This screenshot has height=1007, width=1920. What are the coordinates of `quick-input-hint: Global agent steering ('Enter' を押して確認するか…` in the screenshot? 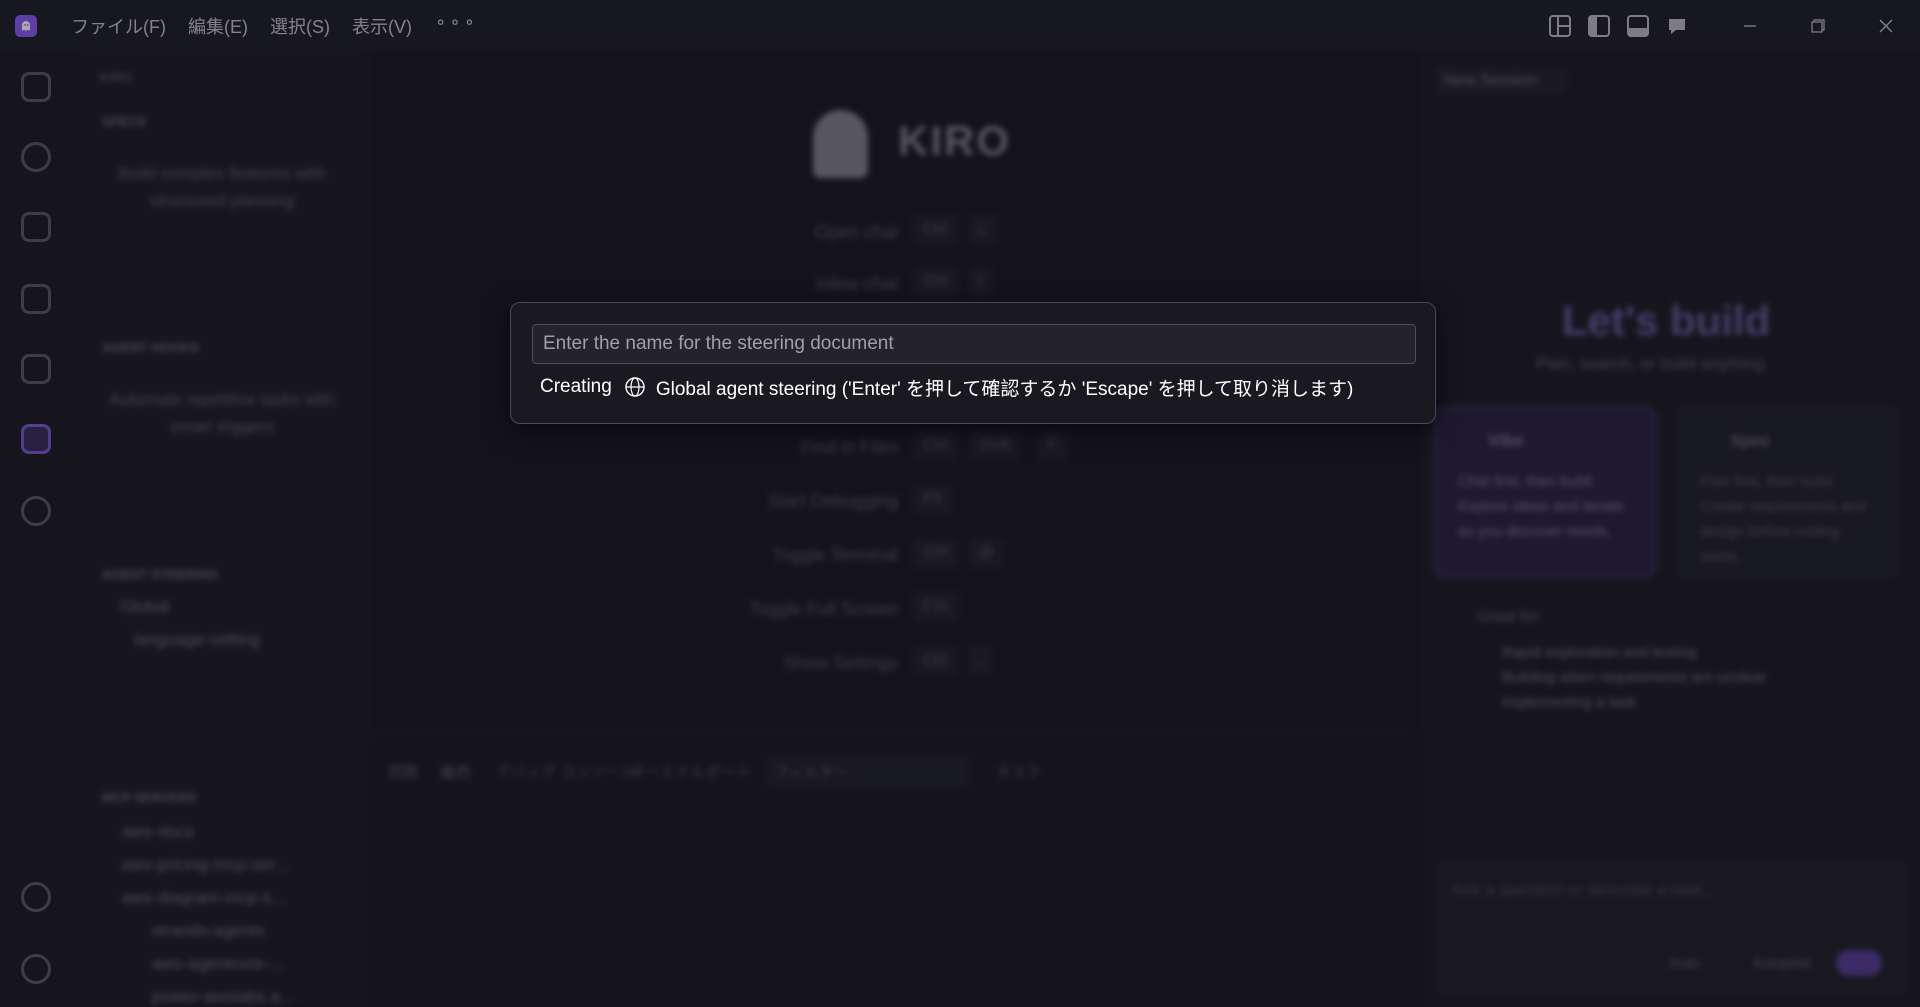 It's located at (1004, 389).